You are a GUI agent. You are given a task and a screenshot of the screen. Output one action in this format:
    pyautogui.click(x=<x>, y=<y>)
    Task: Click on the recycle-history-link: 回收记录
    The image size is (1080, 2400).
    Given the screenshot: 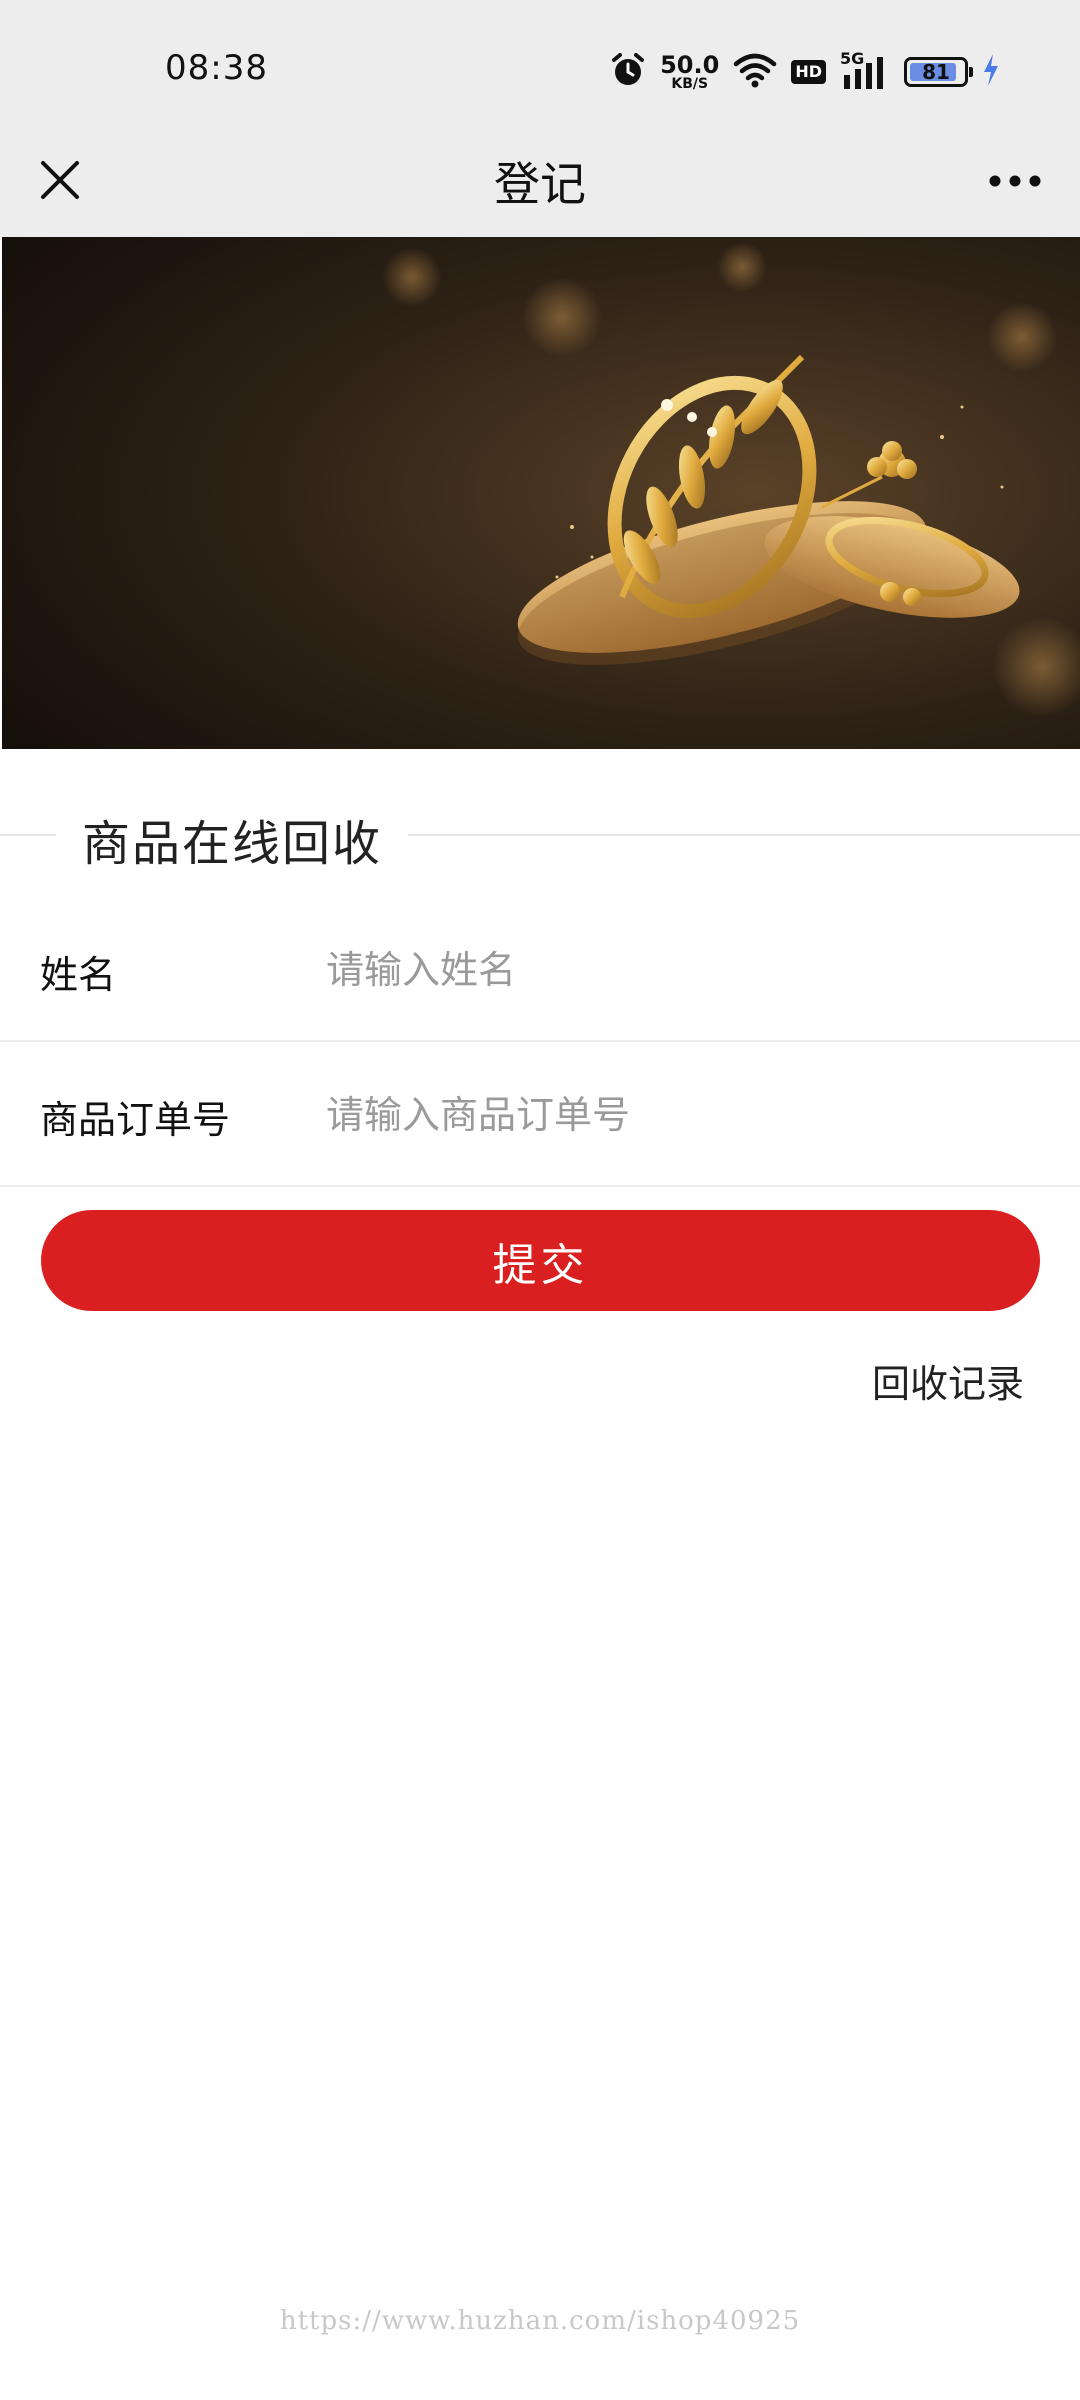 What is the action you would take?
    pyautogui.click(x=948, y=1380)
    